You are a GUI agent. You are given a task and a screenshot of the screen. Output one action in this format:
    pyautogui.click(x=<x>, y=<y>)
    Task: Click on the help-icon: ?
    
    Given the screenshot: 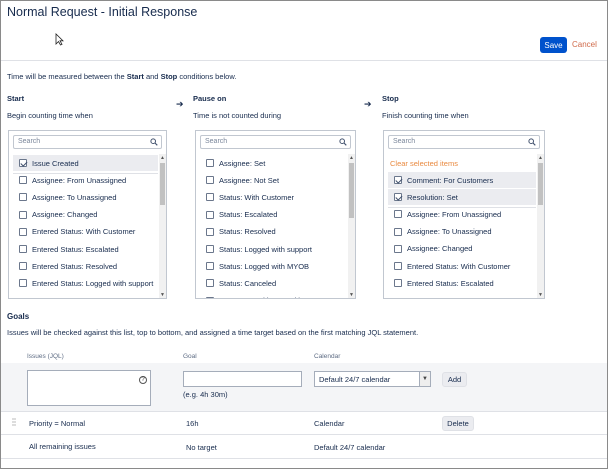 What is the action you would take?
    pyautogui.click(x=143, y=380)
    